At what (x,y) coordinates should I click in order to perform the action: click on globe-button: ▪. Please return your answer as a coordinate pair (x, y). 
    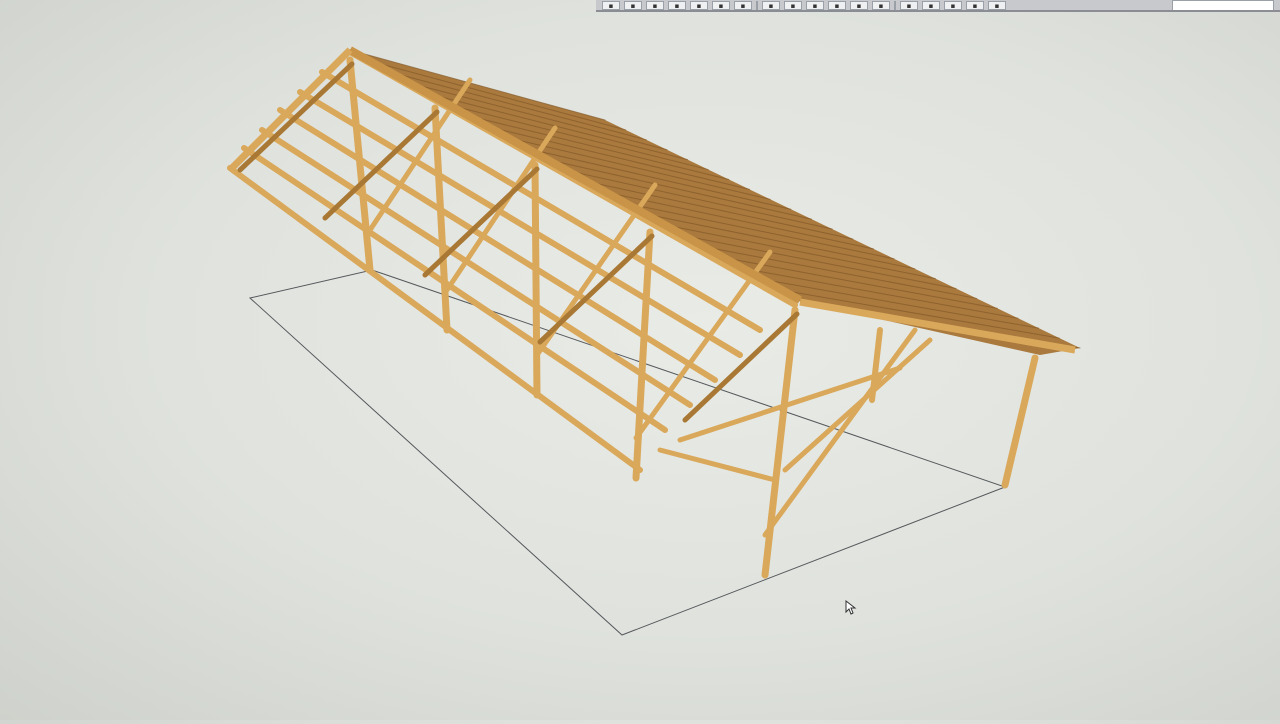
    Looking at the image, I should click on (881, 5).